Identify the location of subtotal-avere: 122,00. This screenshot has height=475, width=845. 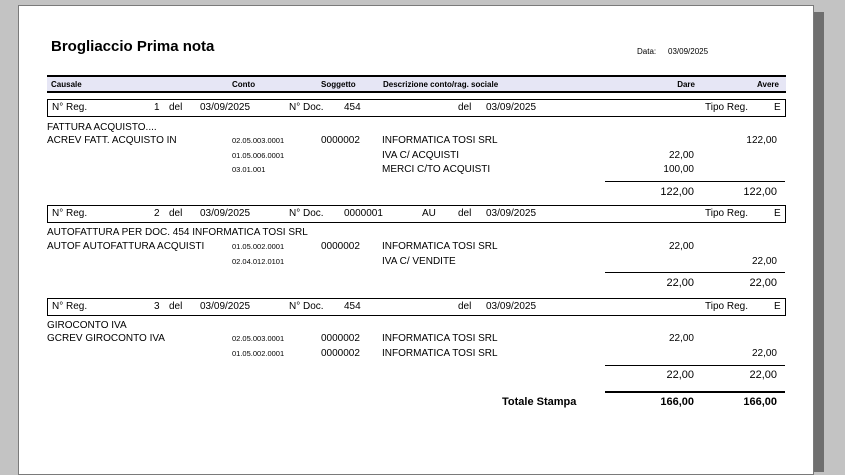
(760, 192).